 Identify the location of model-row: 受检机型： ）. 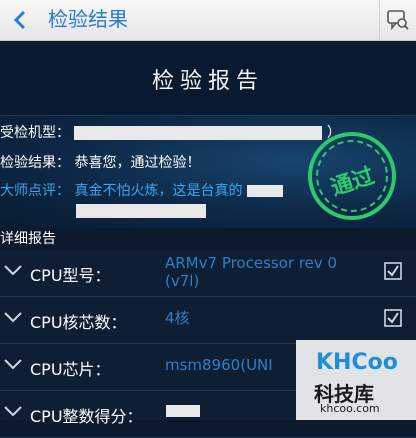
(170, 132).